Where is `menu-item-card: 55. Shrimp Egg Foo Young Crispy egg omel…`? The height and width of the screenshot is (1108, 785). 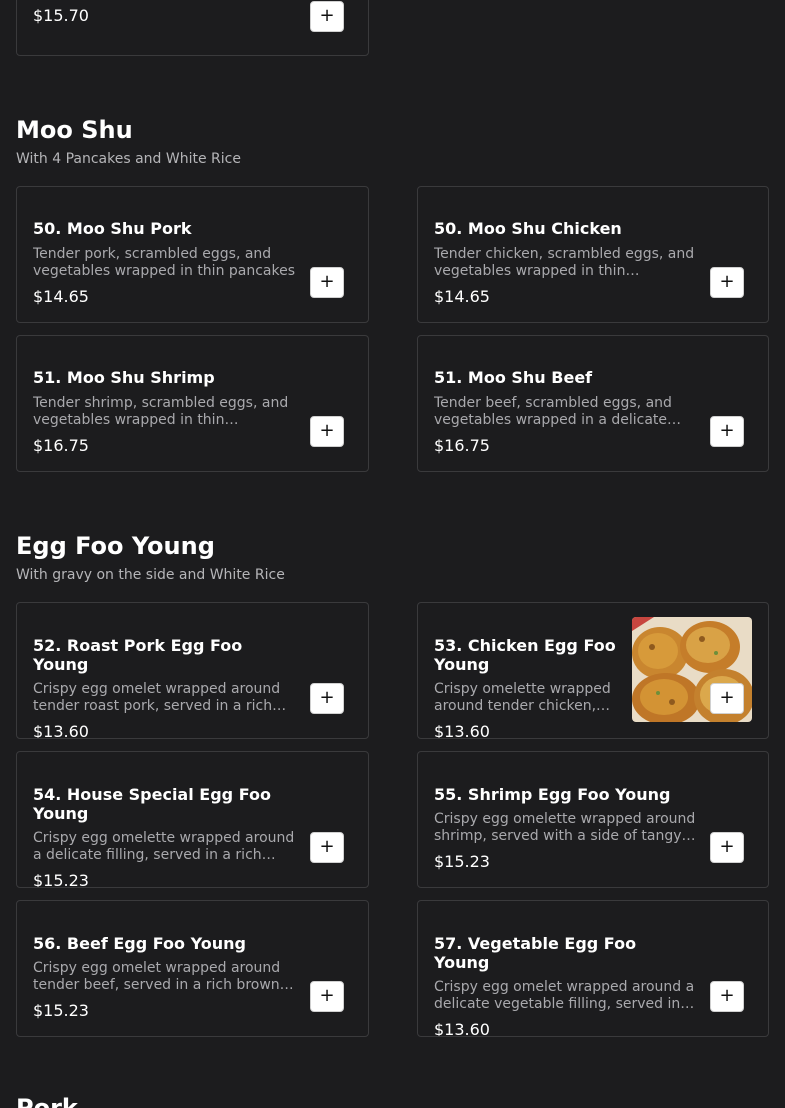 menu-item-card: 55. Shrimp Egg Foo Young Crispy egg omel… is located at coordinates (593, 819).